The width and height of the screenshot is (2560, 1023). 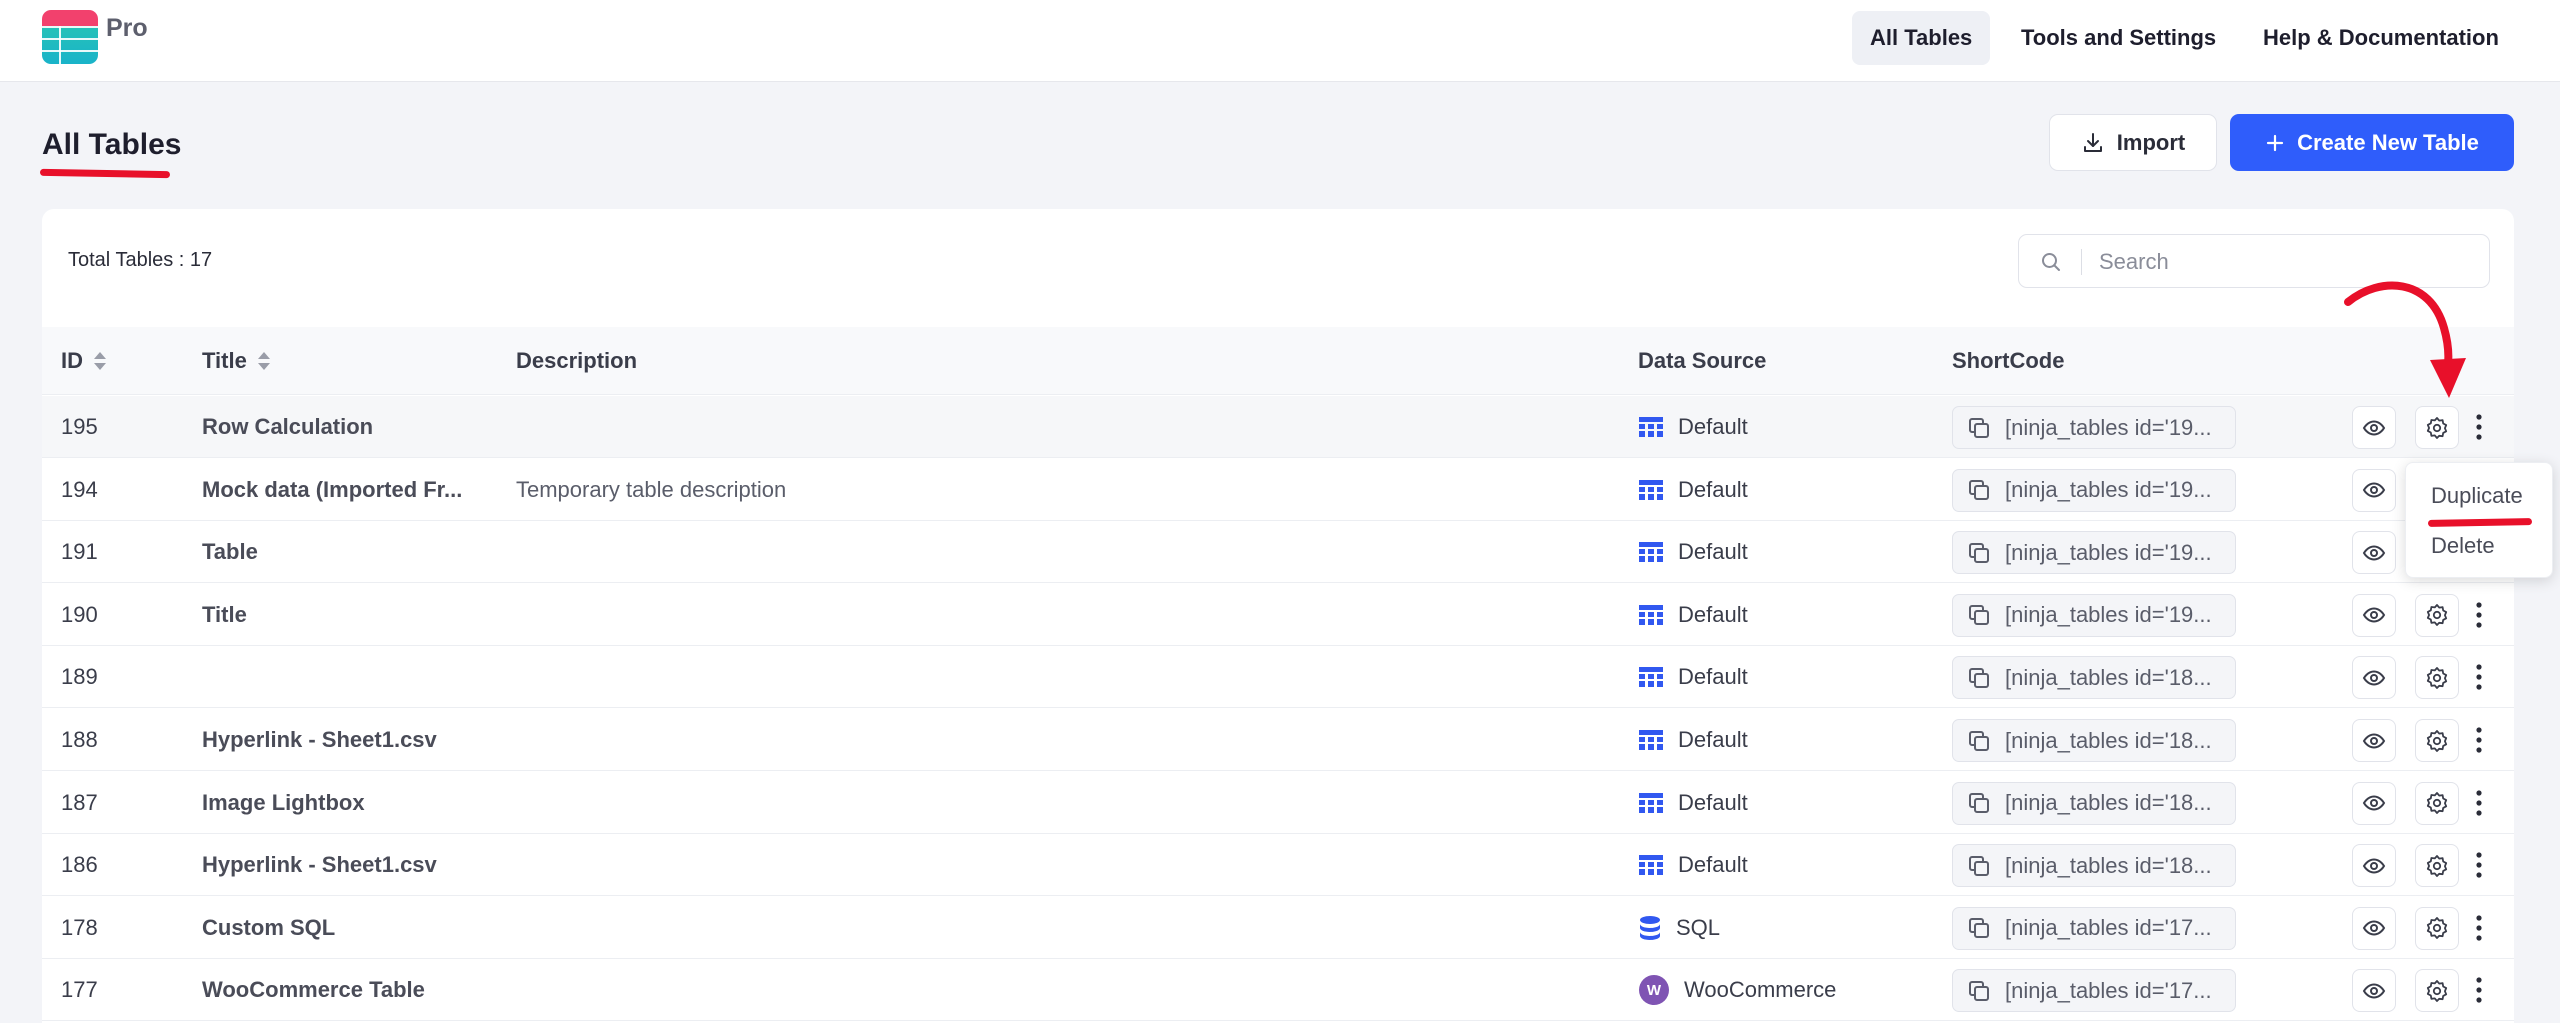 I want to click on column-title-header: Title, so click(x=236, y=361).